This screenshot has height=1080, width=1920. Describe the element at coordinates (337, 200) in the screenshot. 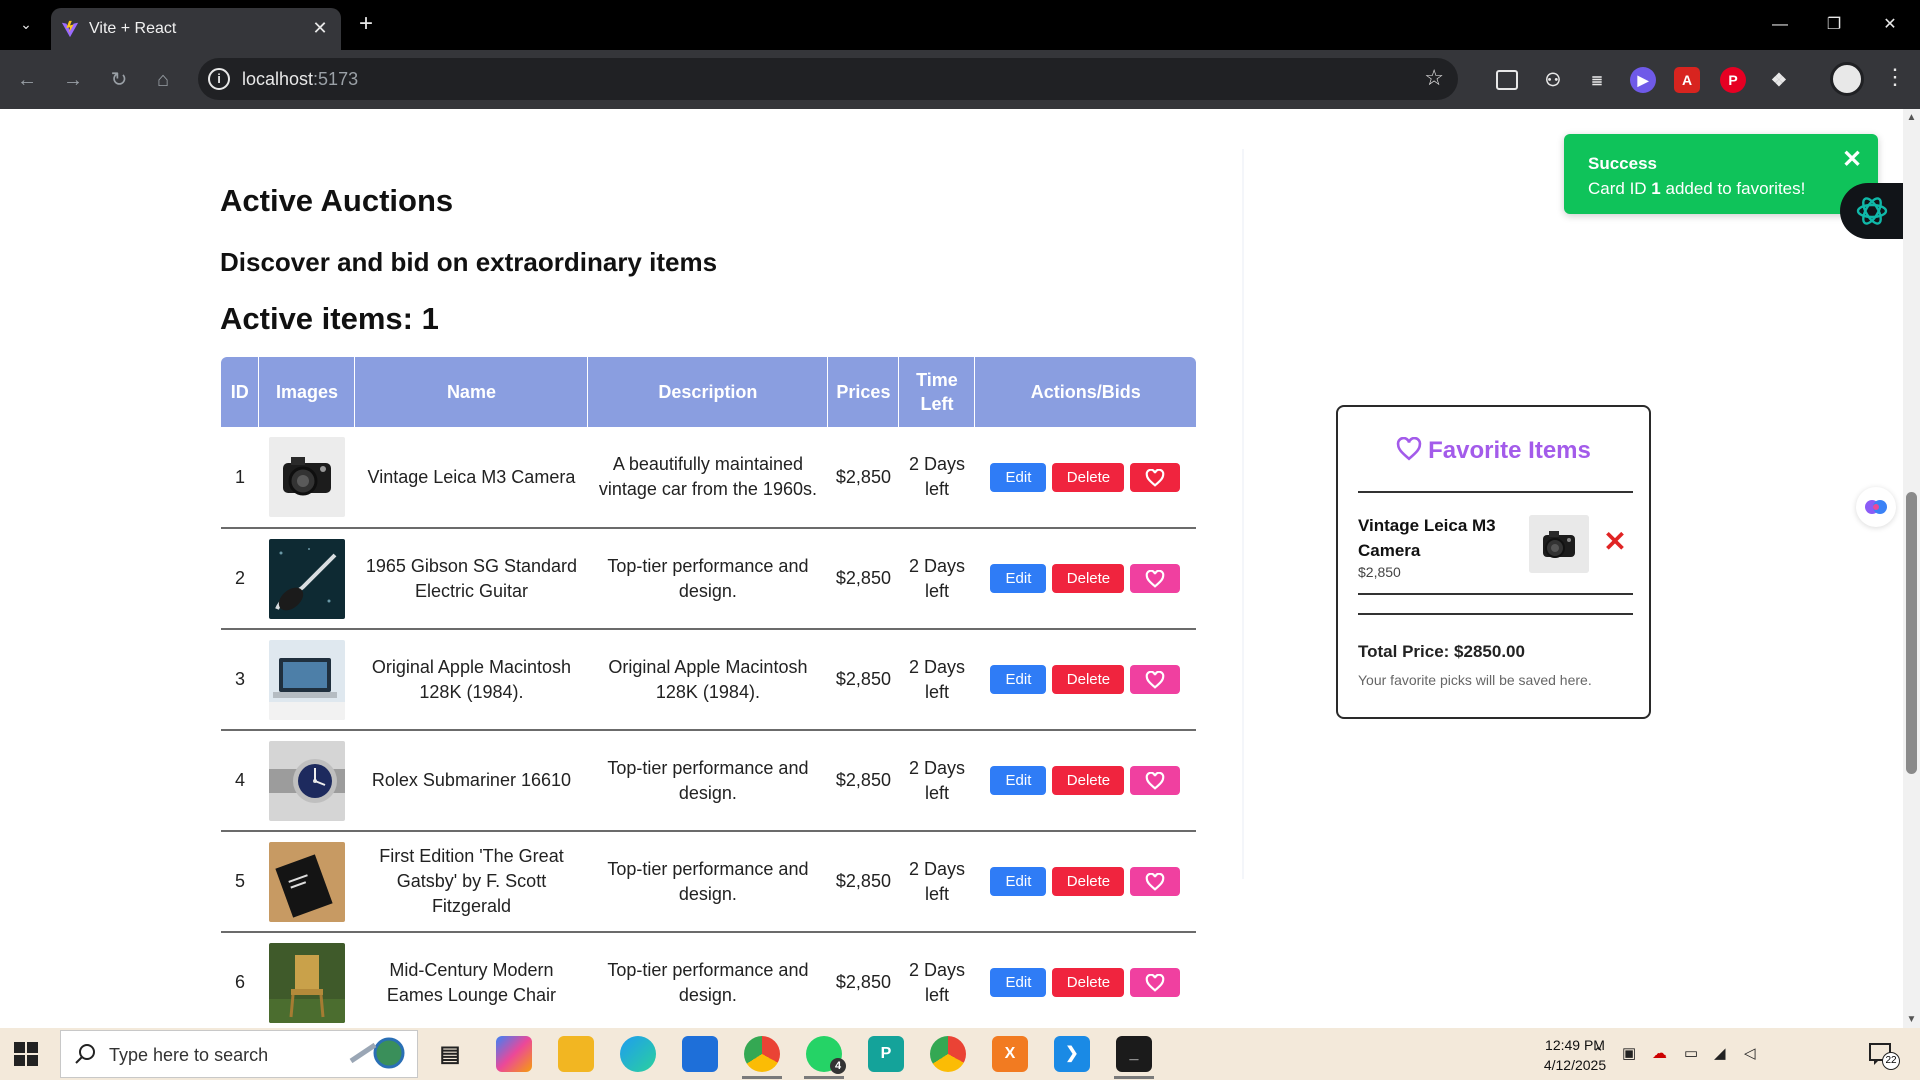

I see `page-title: Active Auctions` at that location.